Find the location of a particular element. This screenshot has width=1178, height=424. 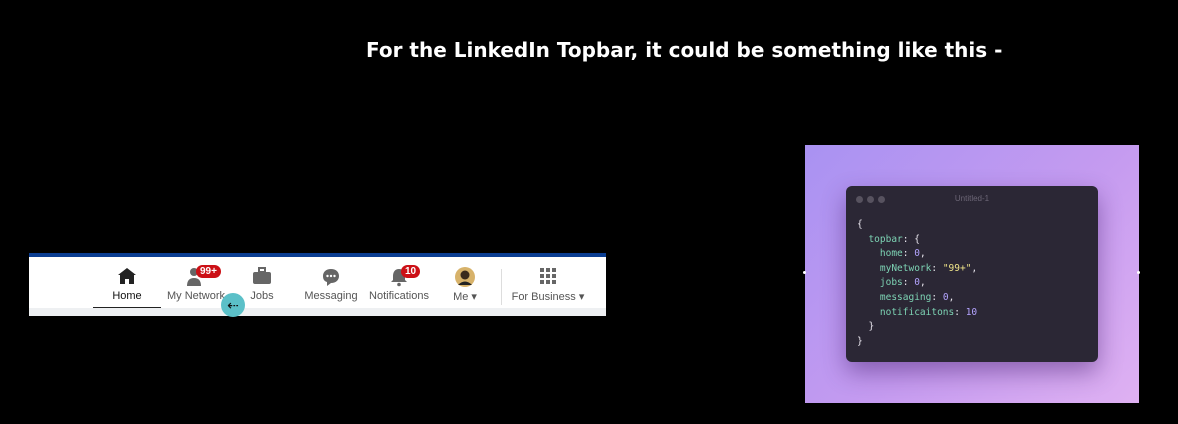

avatar is located at coordinates (465, 277).